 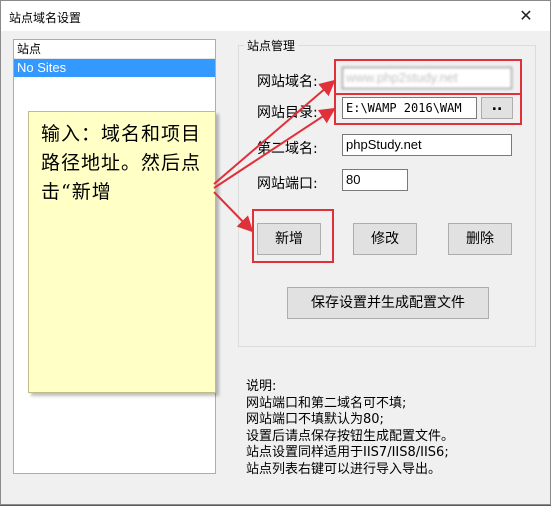 What do you see at coordinates (274, 148) in the screenshot?
I see `arrow-to-directory` at bounding box center [274, 148].